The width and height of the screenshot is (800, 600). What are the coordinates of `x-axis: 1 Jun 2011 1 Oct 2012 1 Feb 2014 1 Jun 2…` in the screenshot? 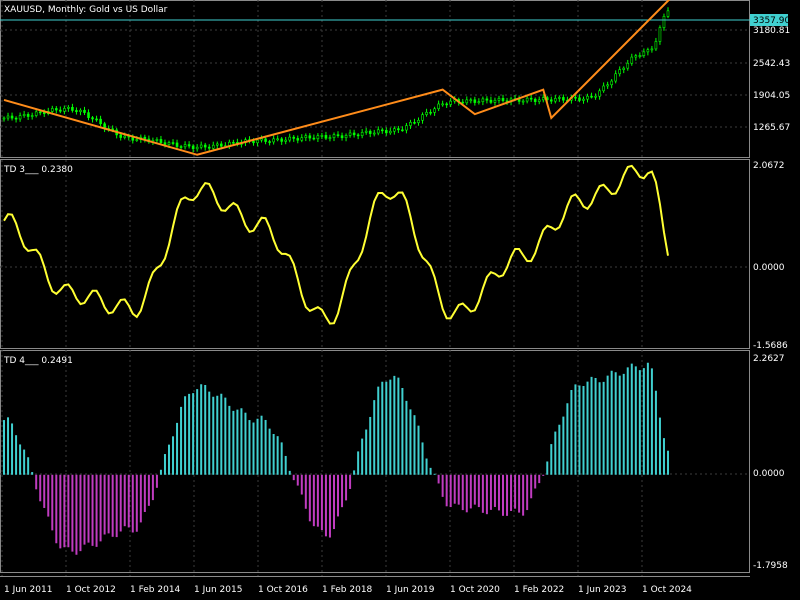 It's located at (348, 590).